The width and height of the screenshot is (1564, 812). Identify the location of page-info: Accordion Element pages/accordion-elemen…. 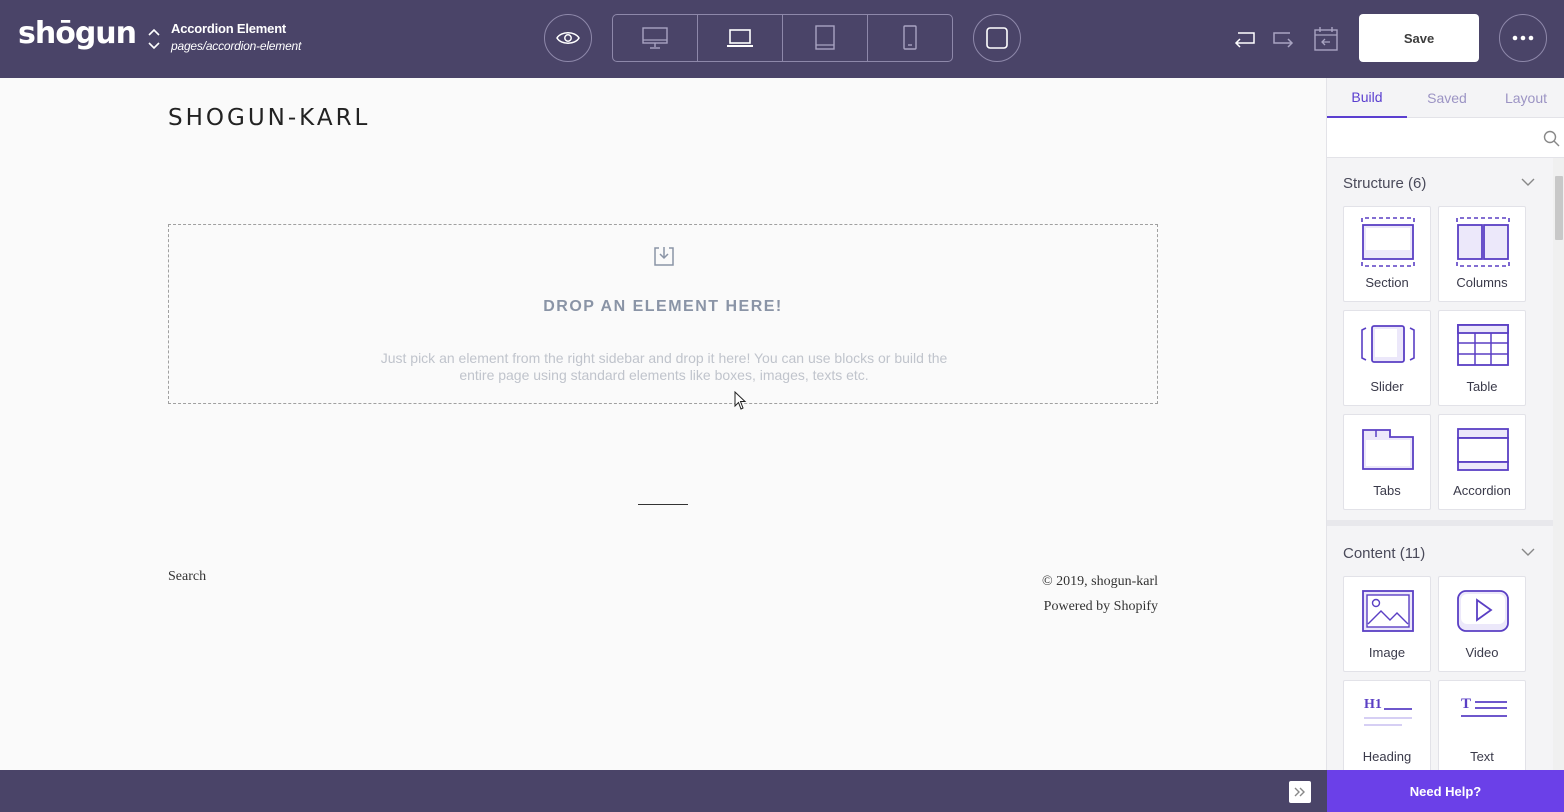
(236, 37).